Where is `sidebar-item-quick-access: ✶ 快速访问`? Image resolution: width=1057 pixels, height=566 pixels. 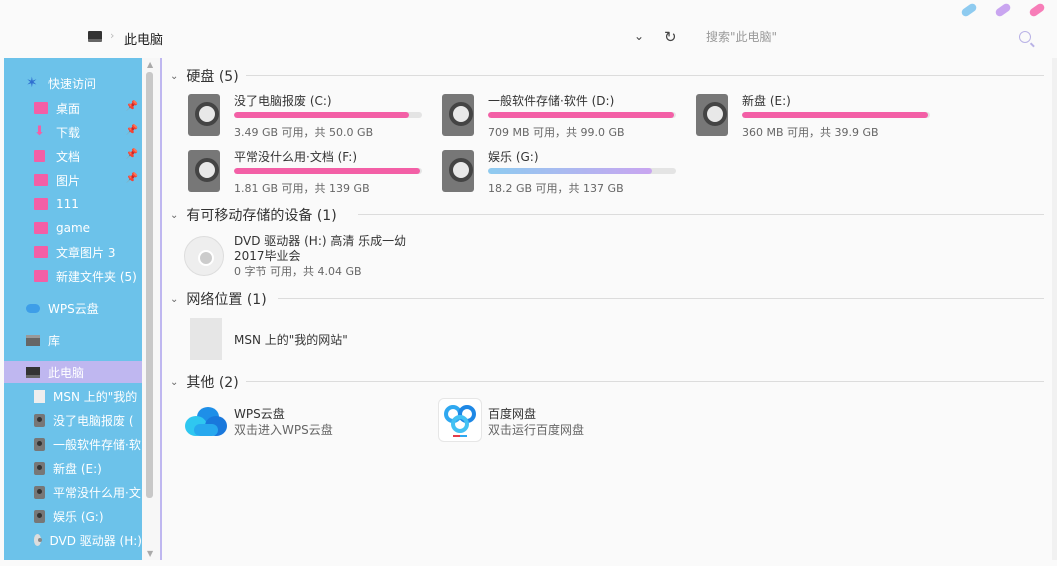
sidebar-item-quick-access: ✶ 快速访问 is located at coordinates (73, 83).